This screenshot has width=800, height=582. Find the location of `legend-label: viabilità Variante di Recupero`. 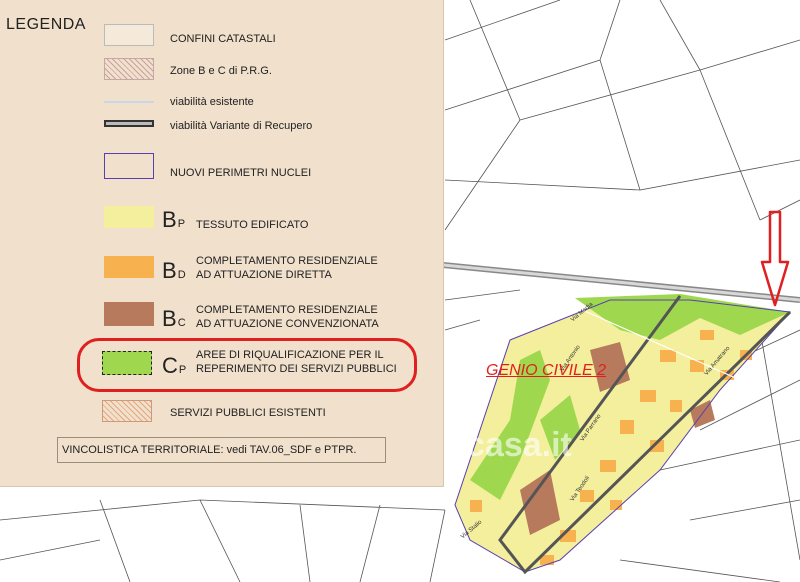

legend-label: viabilità Variante di Recupero is located at coordinates (241, 126).